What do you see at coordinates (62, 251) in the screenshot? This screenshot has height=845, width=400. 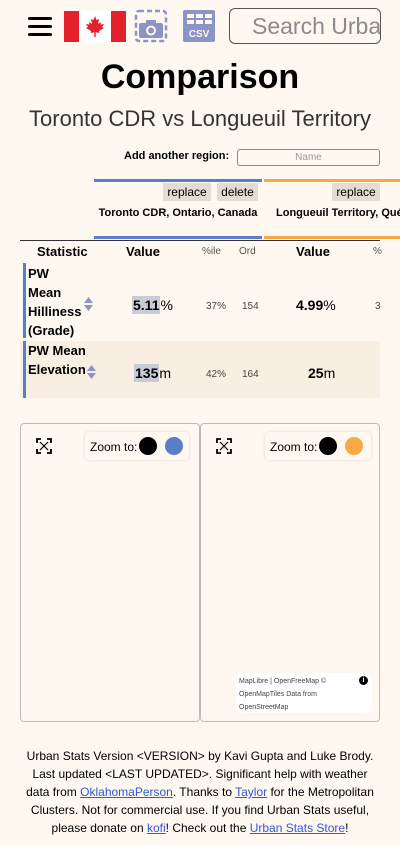 I see `column-header-statistic: Statistic` at bounding box center [62, 251].